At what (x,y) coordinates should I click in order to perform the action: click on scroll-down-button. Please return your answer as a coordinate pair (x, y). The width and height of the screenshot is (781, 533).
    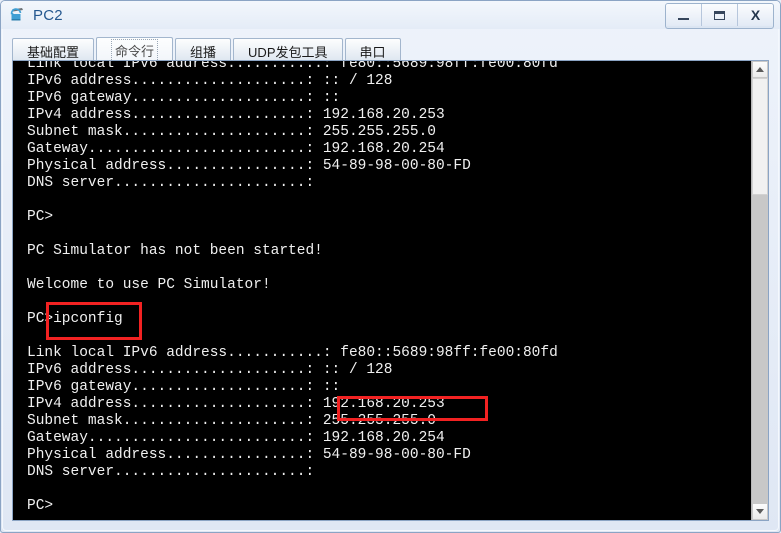
    Looking at the image, I should click on (760, 511).